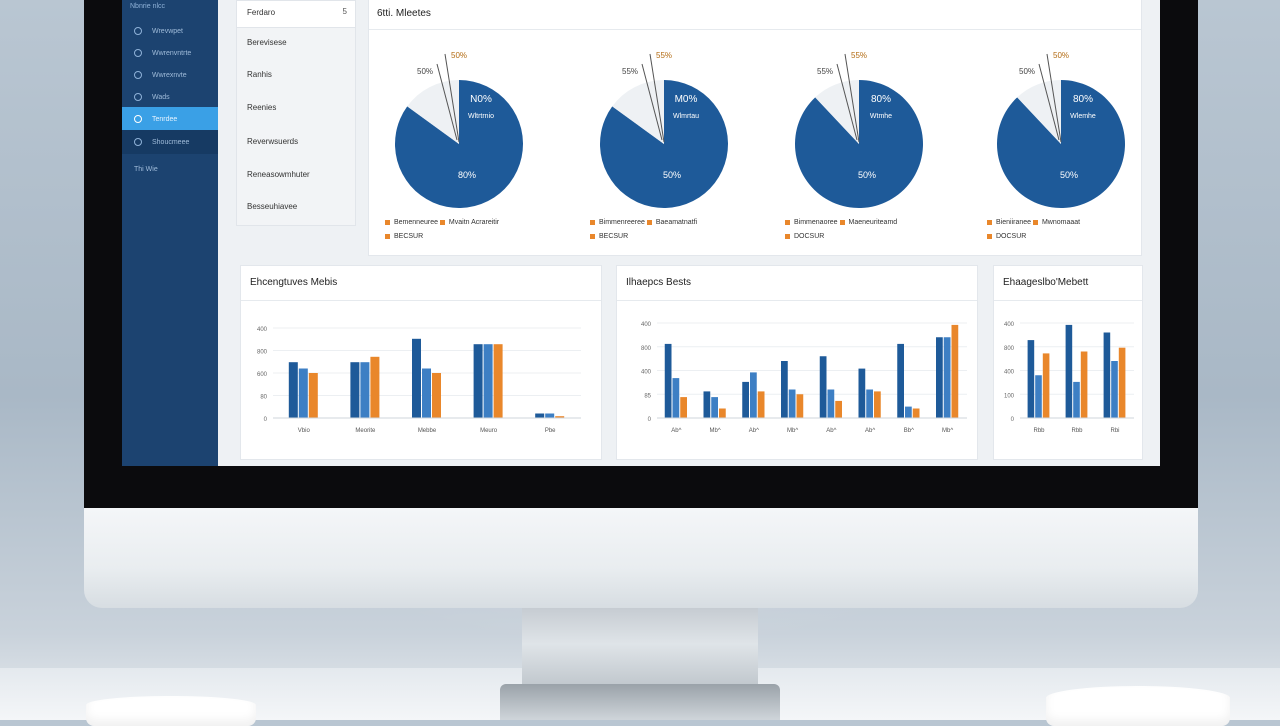  Describe the element at coordinates (817, 222) in the screenshot. I see `legend-label: Bimmenaoree` at that location.